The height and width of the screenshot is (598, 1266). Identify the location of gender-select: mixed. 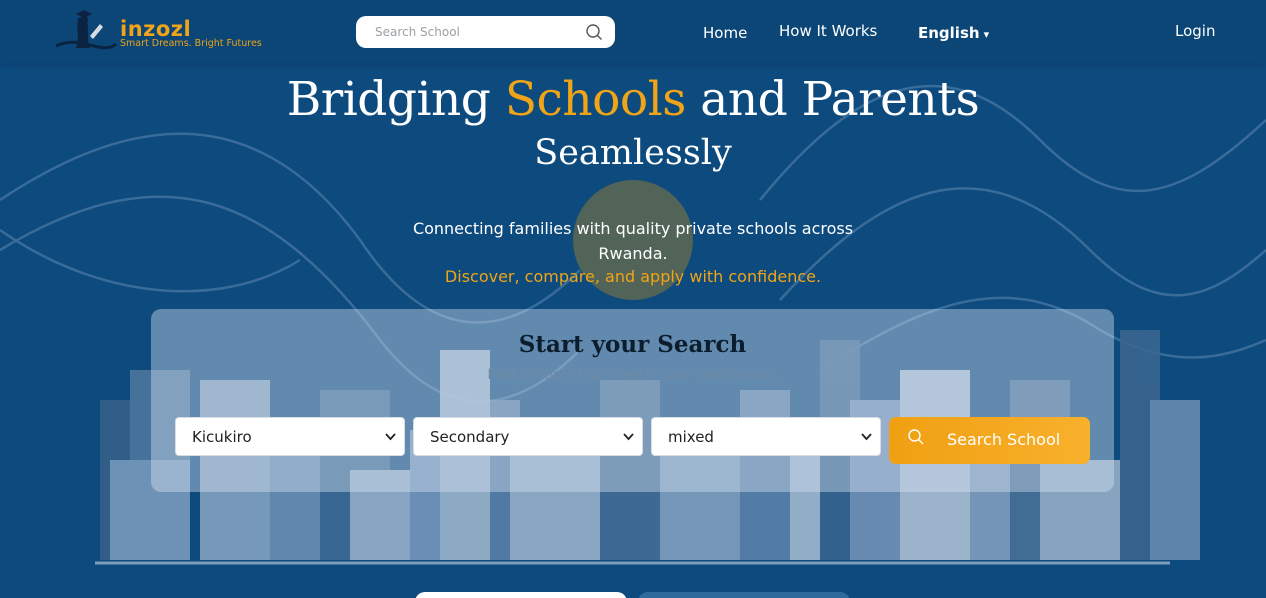
(766, 436).